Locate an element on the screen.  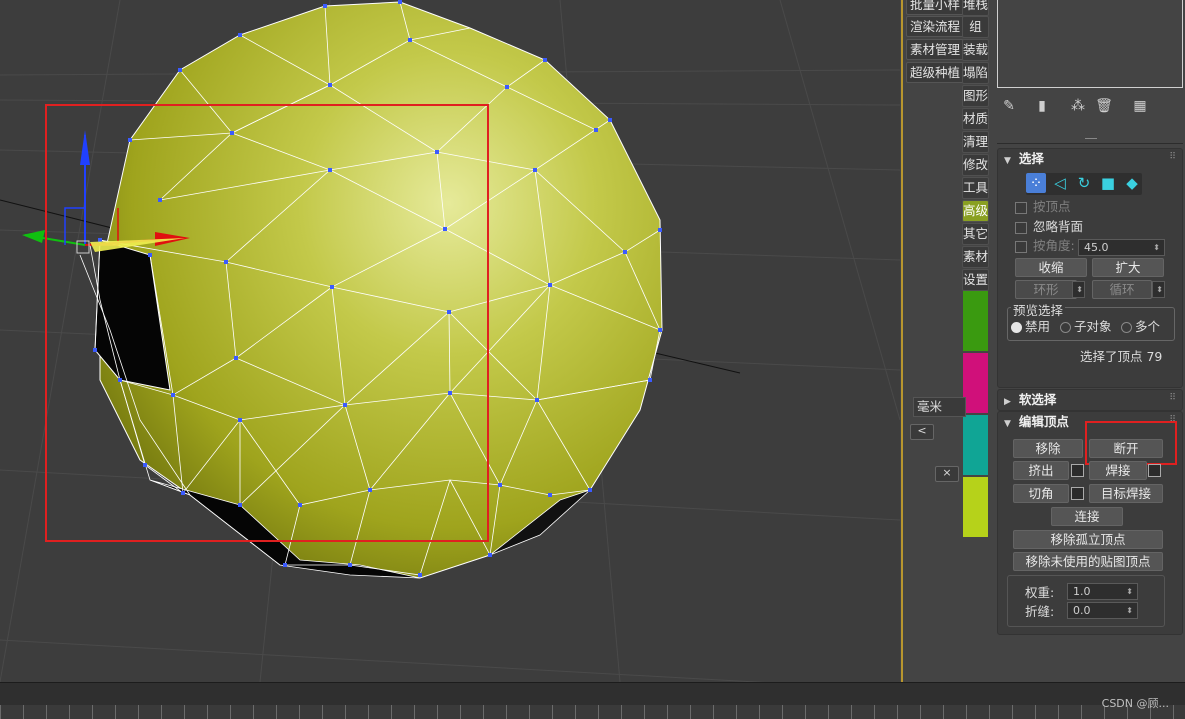
dock-item-render-flow: 渲染流程 is located at coordinates (935, 26).